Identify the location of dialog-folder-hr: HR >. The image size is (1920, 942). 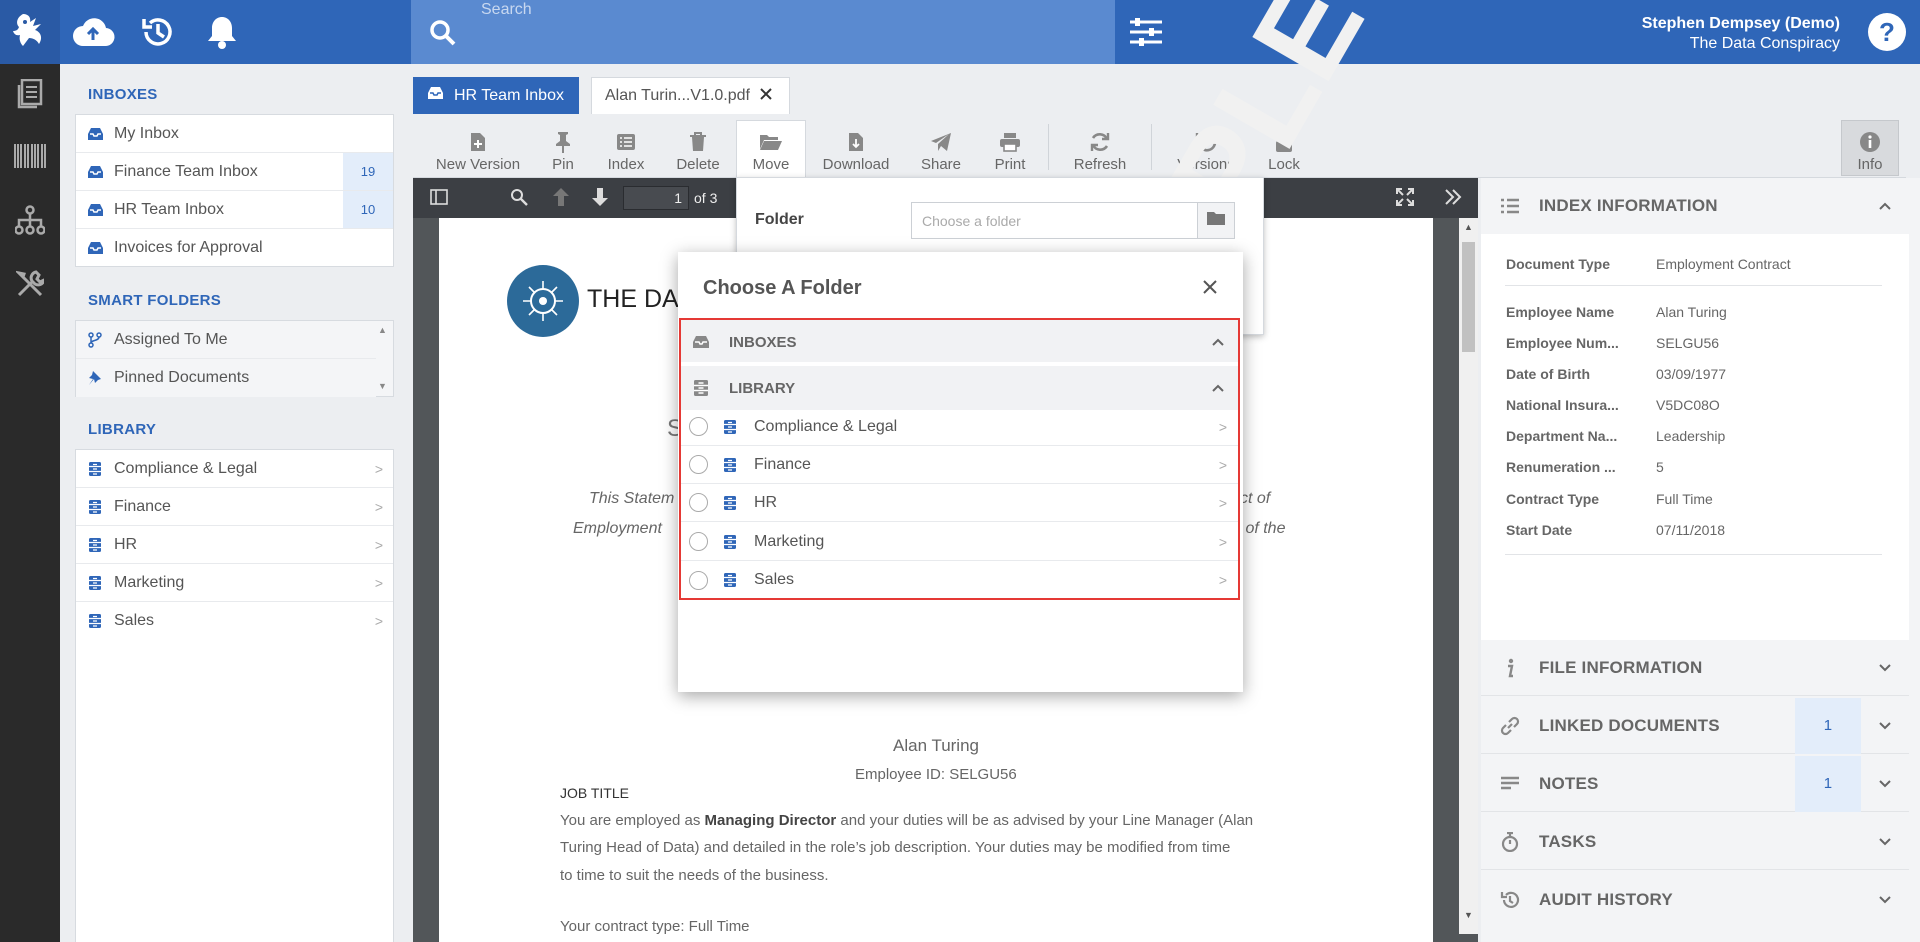
(959, 503).